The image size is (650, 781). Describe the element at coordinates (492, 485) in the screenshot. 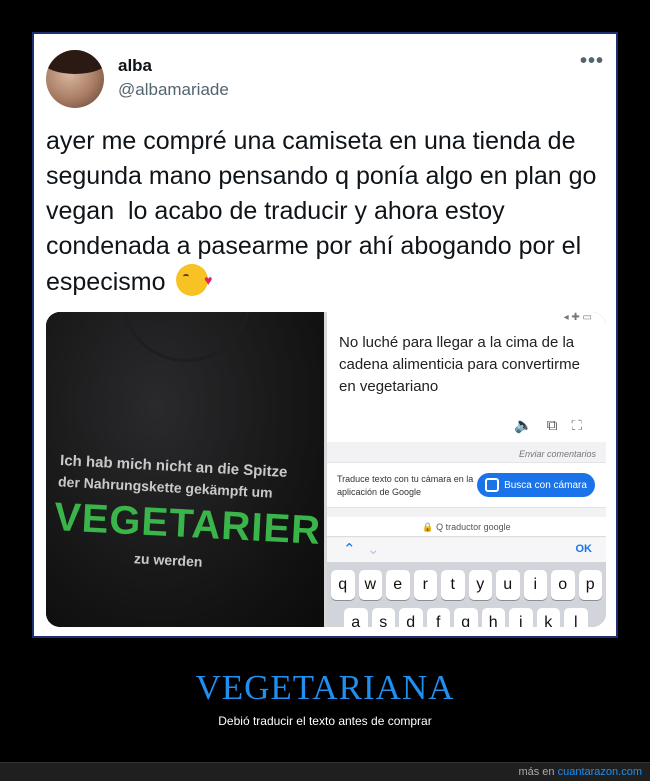

I see `camera-icon` at that location.